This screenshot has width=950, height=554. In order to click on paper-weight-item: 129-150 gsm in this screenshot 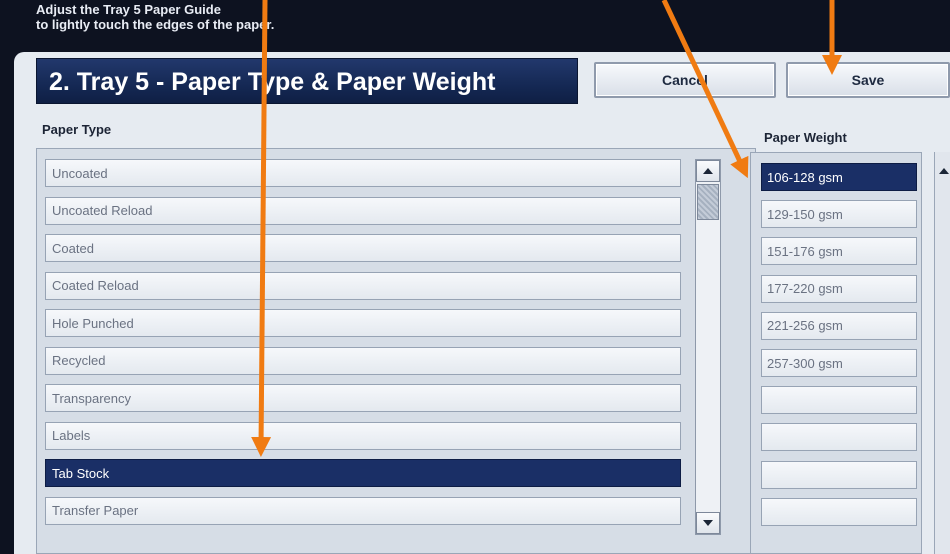, I will do `click(839, 214)`.